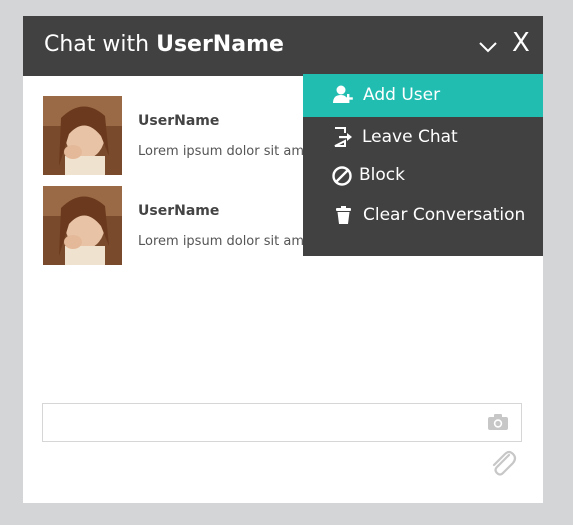 This screenshot has width=573, height=525. I want to click on menu-item-leave-chat: Leave Chat, so click(423, 137).